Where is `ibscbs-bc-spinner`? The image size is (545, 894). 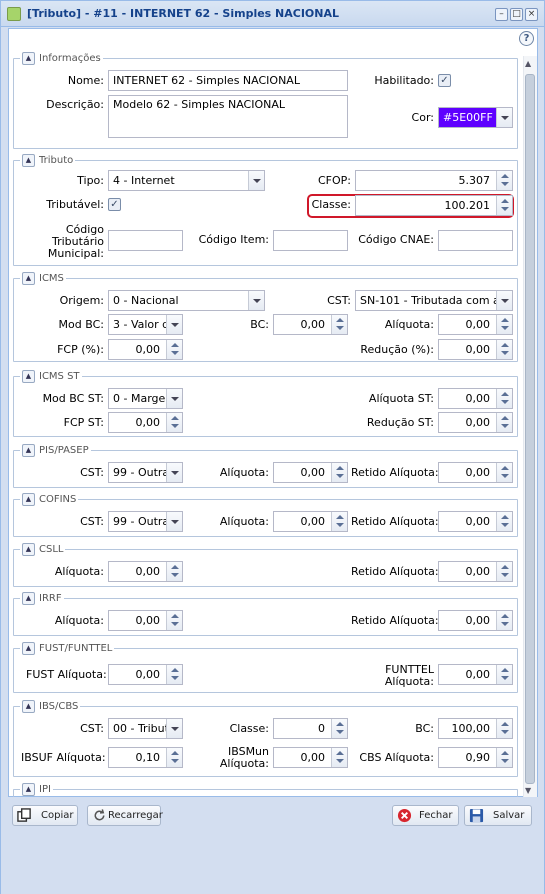
ibscbs-bc-spinner is located at coordinates (504, 728).